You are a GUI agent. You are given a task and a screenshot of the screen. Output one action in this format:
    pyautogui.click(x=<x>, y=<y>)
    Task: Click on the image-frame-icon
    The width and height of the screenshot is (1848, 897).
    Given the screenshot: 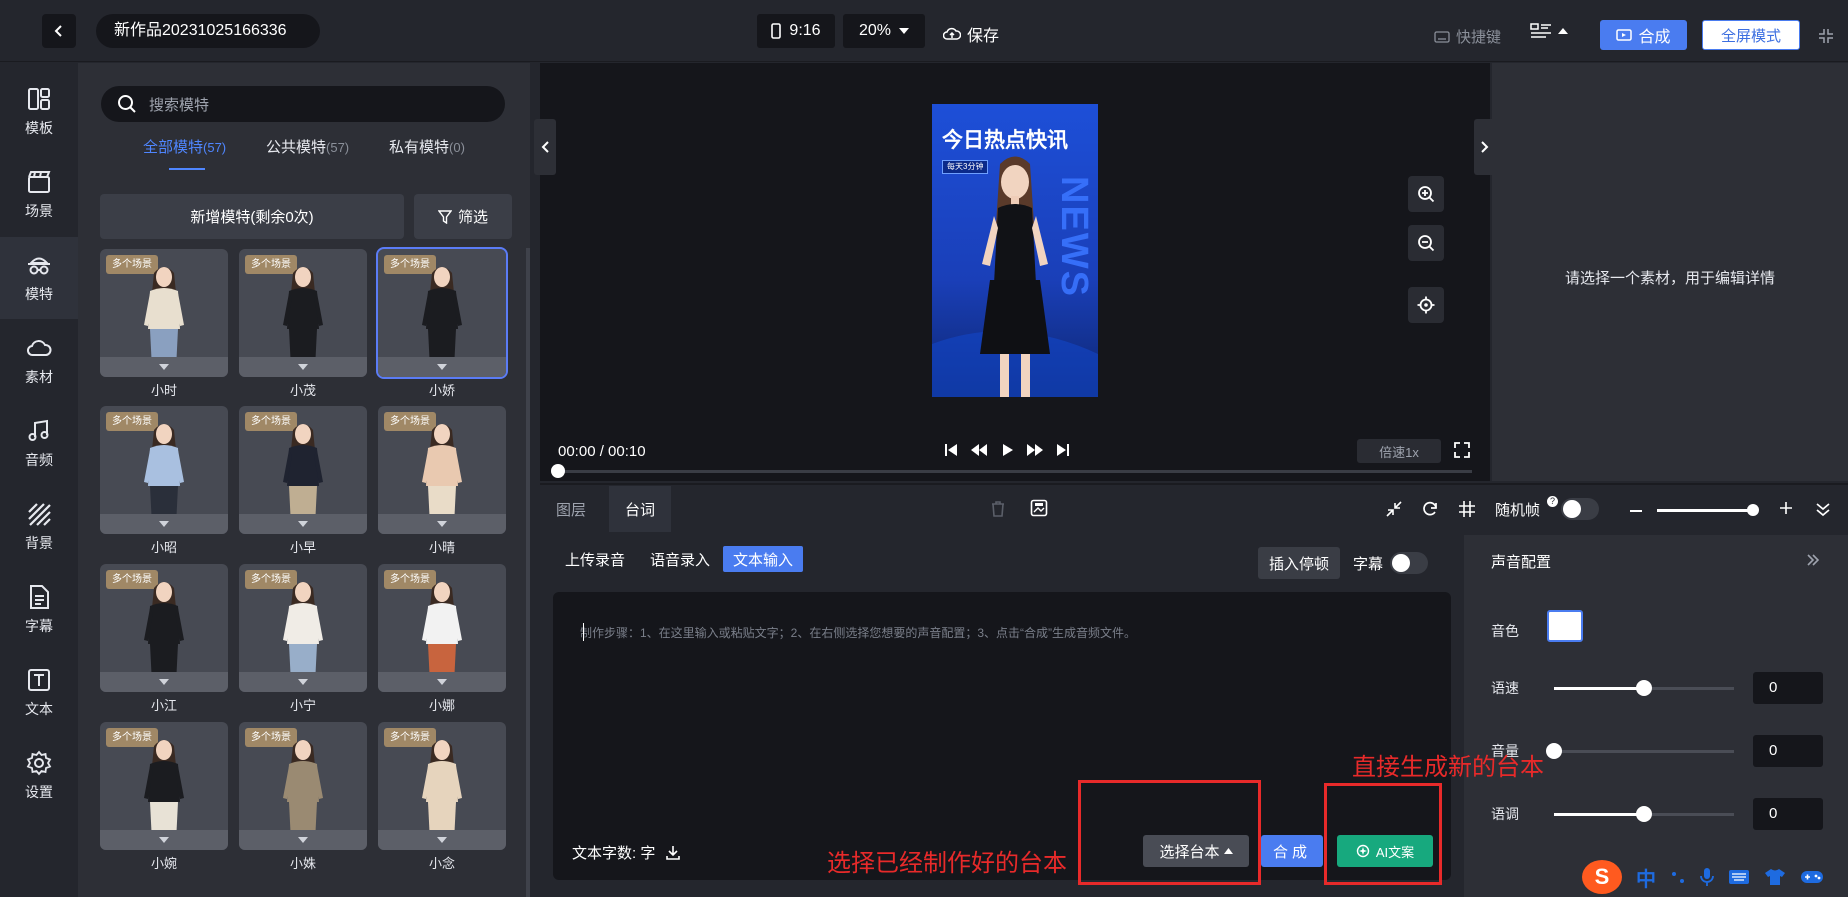 What is the action you would take?
    pyautogui.click(x=1039, y=508)
    